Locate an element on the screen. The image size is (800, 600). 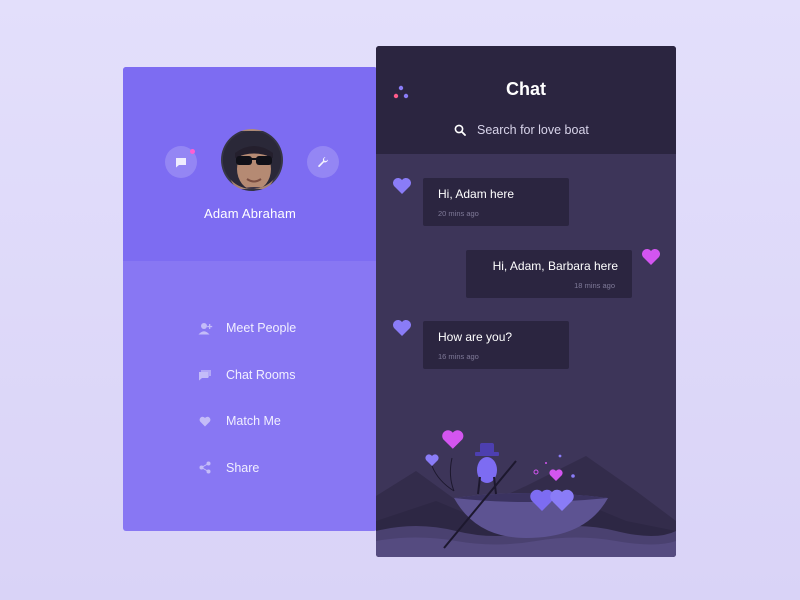
menu-item-meet-people: Meet People is located at coordinates (246, 328).